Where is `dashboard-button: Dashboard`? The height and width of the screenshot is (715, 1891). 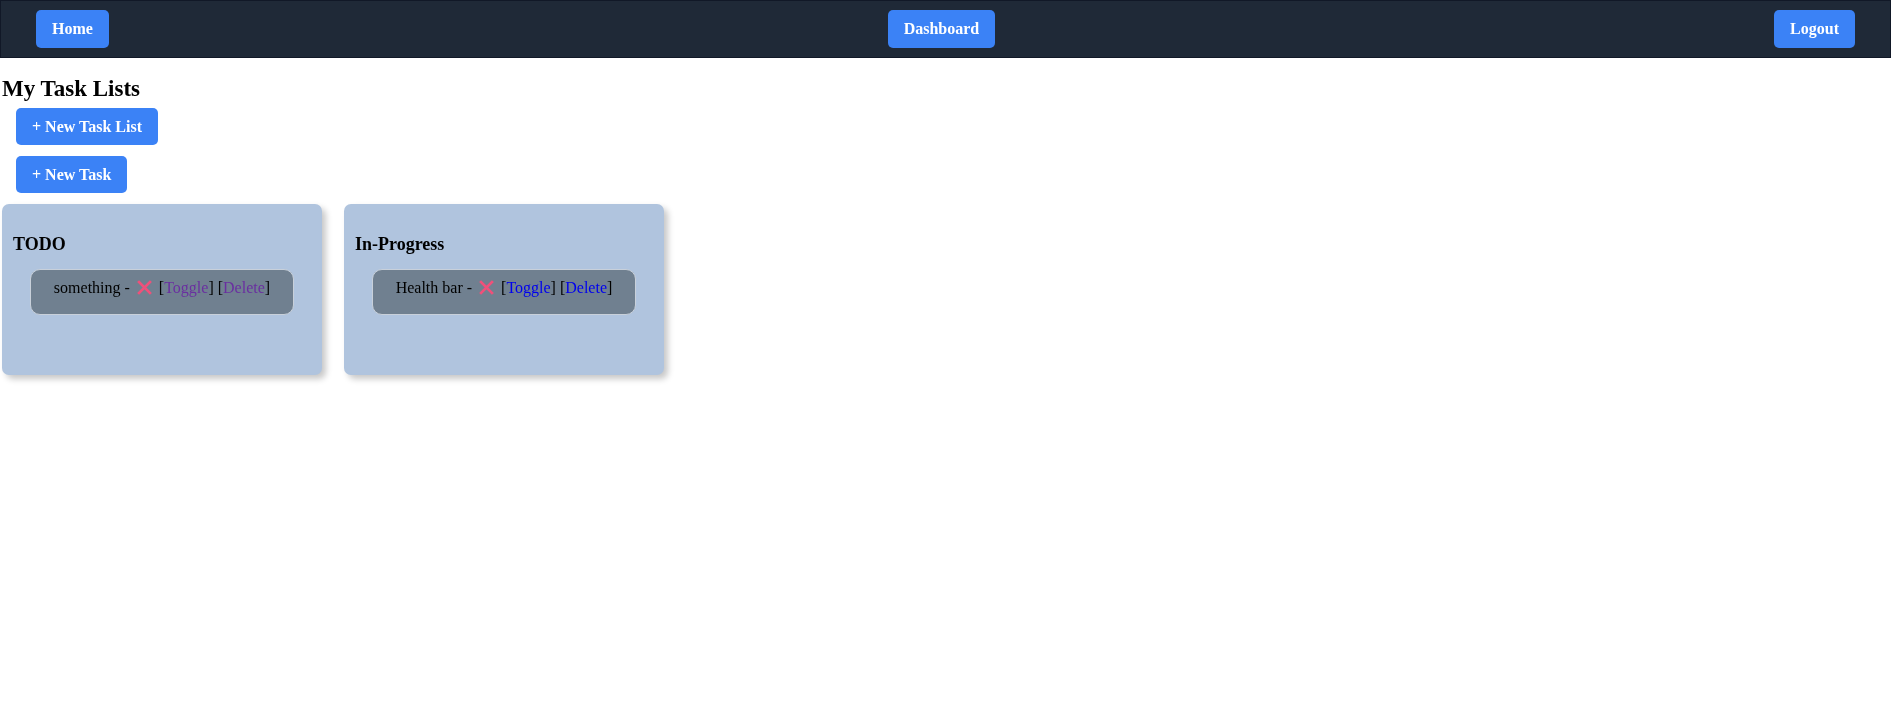 dashboard-button: Dashboard is located at coordinates (941, 29).